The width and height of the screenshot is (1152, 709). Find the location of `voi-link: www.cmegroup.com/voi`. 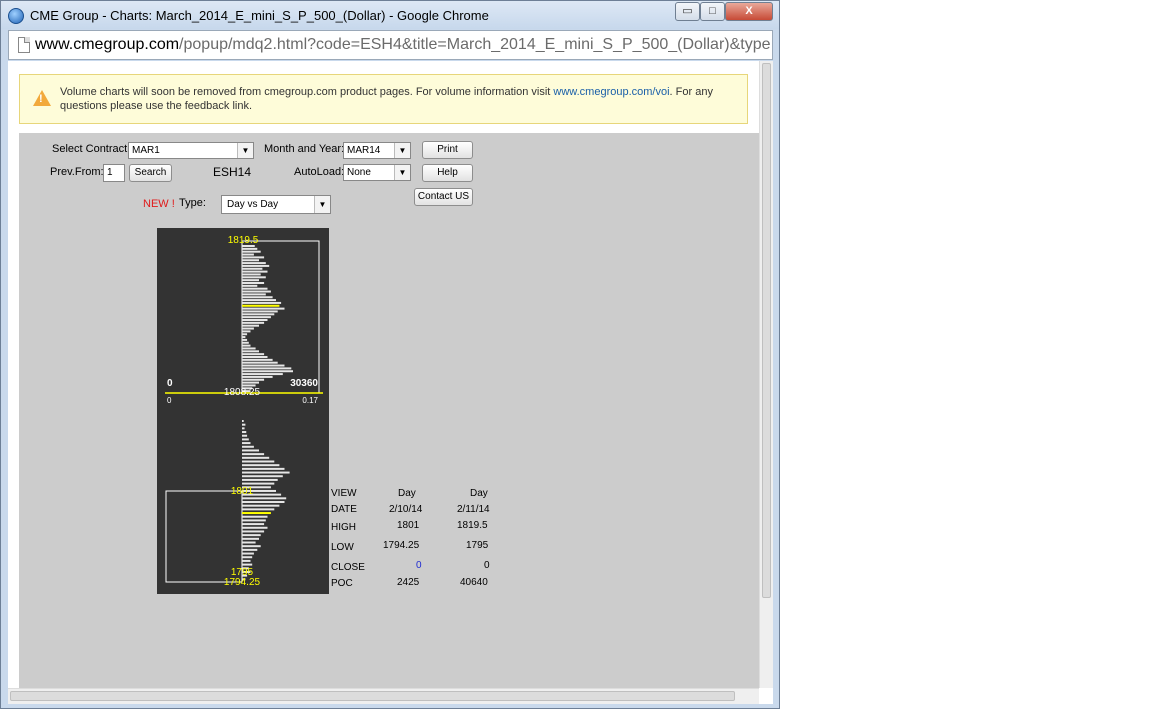

voi-link: www.cmegroup.com/voi is located at coordinates (611, 92).